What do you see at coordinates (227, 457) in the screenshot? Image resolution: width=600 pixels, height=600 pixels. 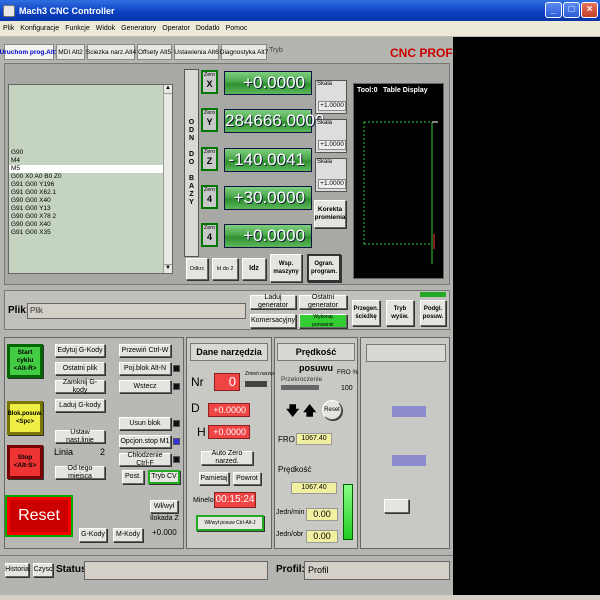 I see `auto-tool-zero-button: Auto Zero narzed.` at bounding box center [227, 457].